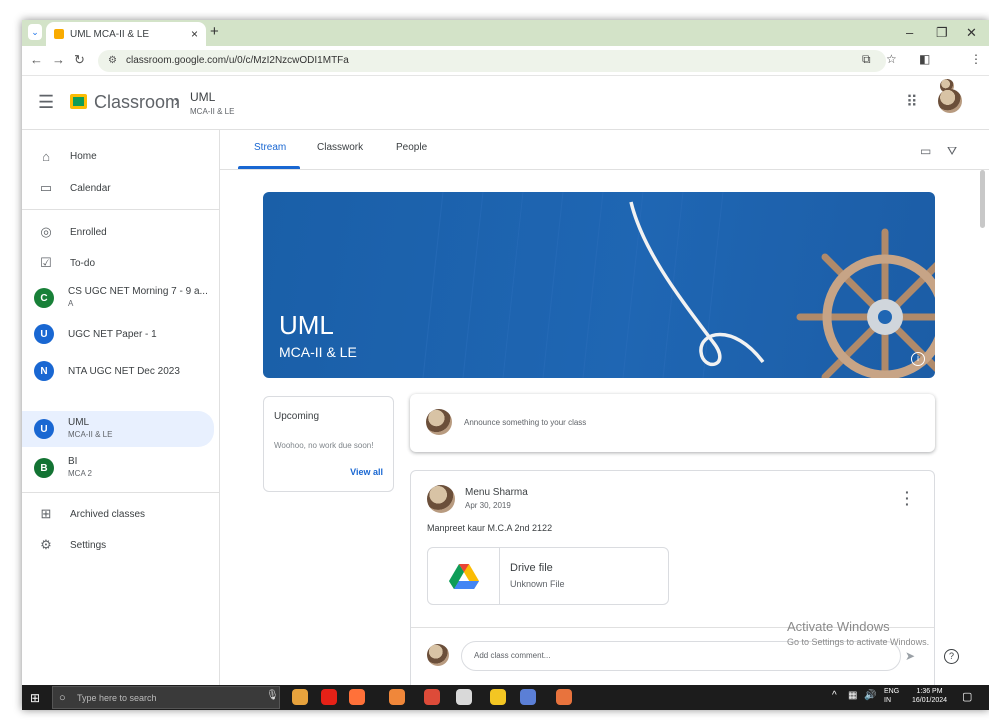  Describe the element at coordinates (46, 262) in the screenshot. I see `todo-icon: ☑` at that location.